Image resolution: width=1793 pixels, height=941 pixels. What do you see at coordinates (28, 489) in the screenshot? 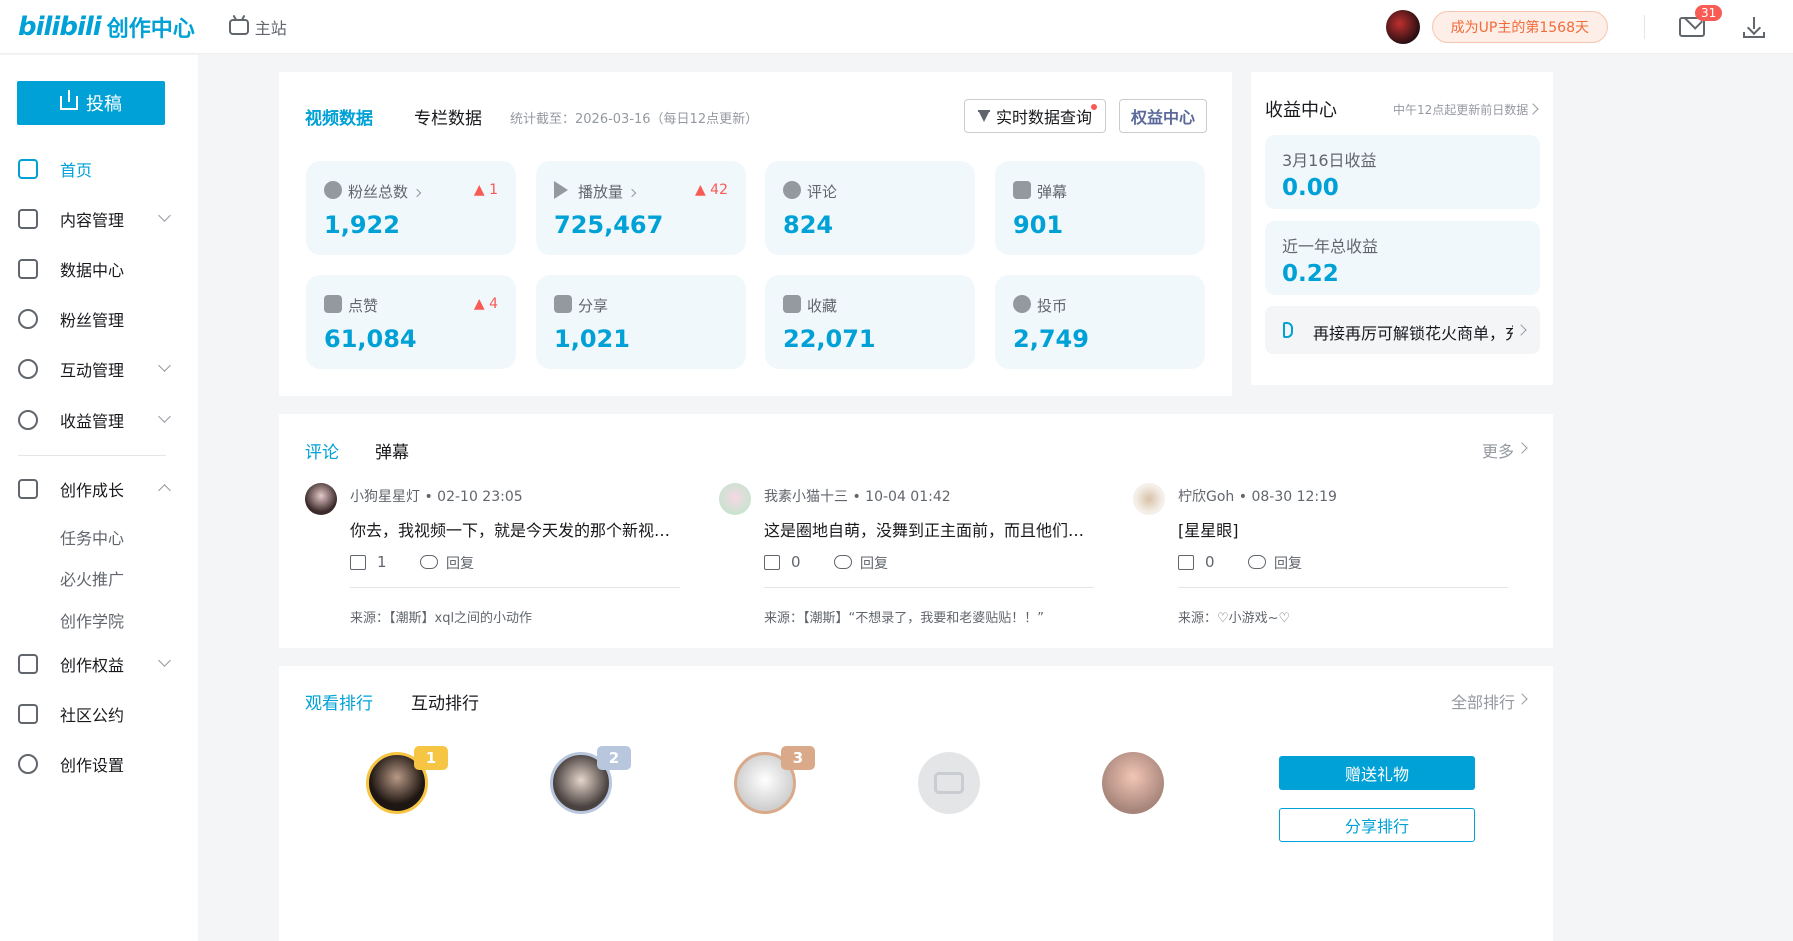
I see `graduation-cap-icon` at bounding box center [28, 489].